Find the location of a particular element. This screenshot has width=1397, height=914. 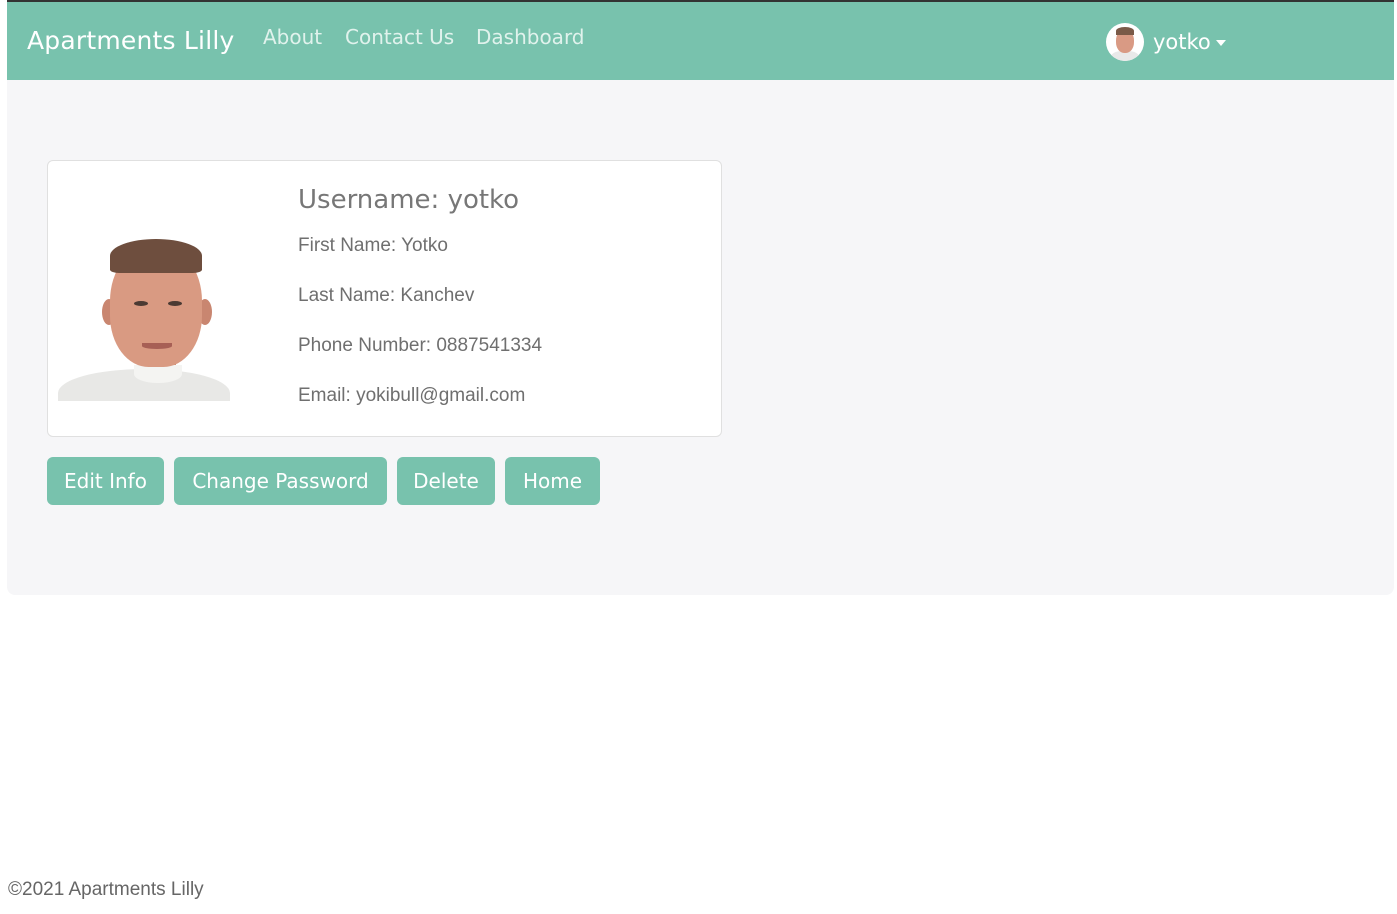

profile-username: Username: yotko is located at coordinates (409, 200).